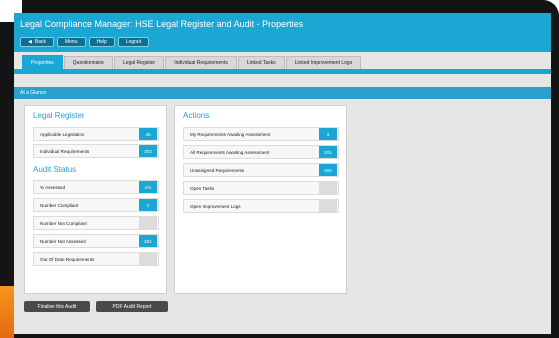  I want to click on top-nav: ◀ Back Menu Help Logout, so click(85, 42).